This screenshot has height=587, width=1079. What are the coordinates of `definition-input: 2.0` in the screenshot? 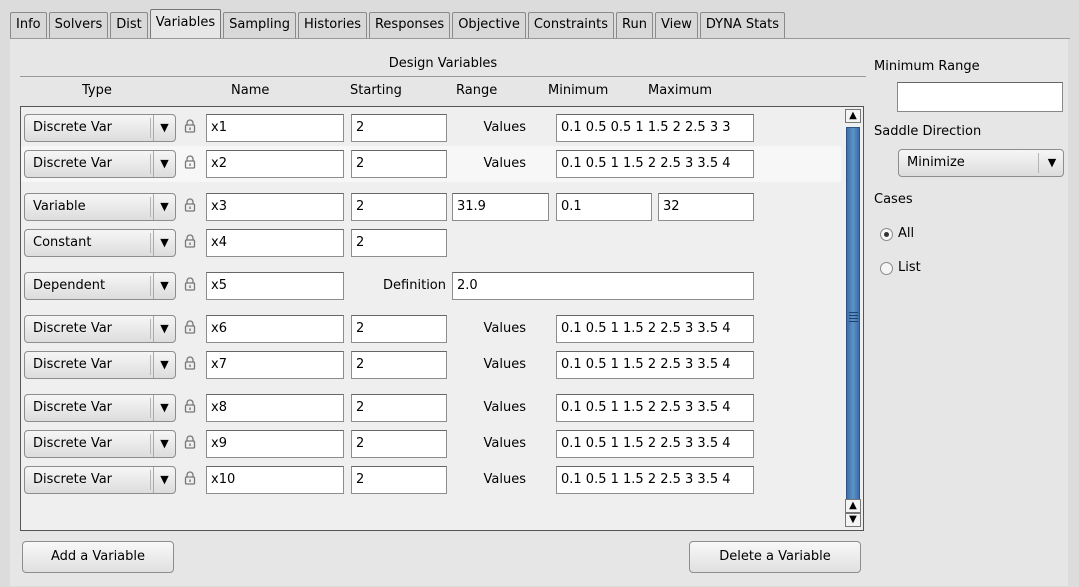 It's located at (603, 286).